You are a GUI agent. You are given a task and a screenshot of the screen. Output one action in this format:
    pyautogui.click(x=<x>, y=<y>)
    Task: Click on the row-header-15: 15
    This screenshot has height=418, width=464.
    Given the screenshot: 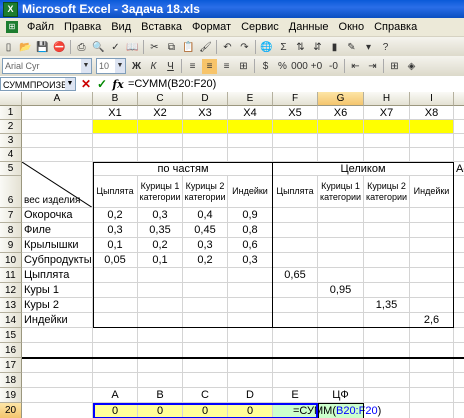 What is the action you would take?
    pyautogui.click(x=11, y=335)
    